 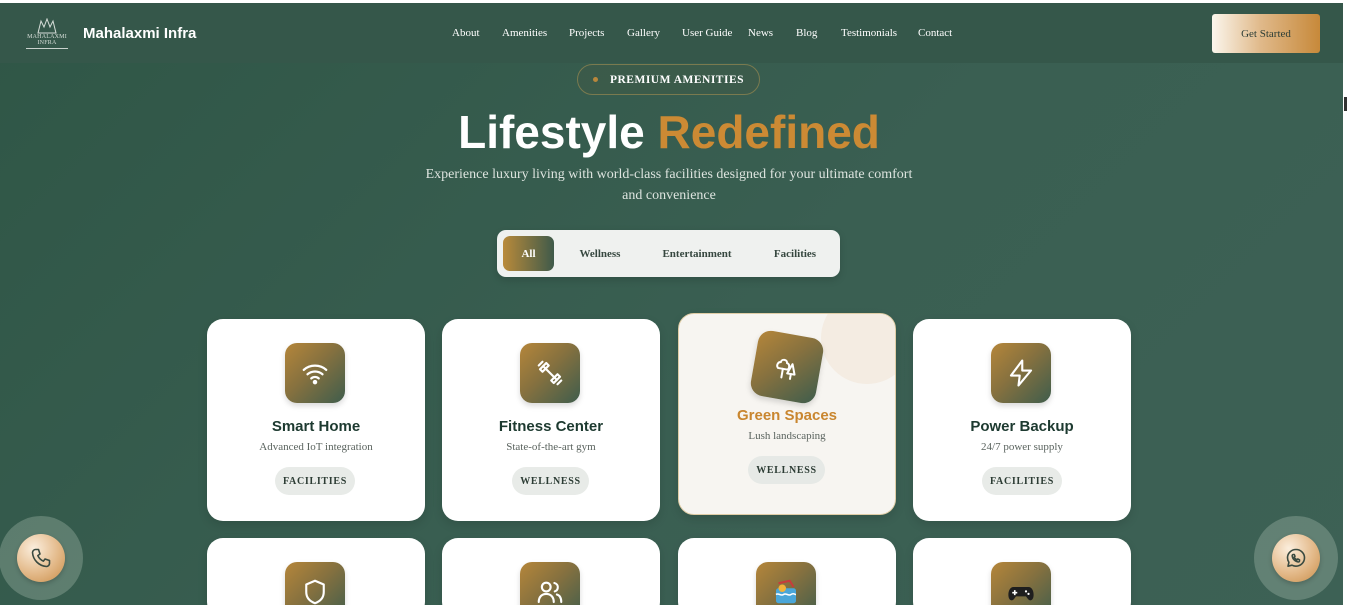 I want to click on filter-tabs: All Wellness Entertainment Facilities, so click(x=668, y=253).